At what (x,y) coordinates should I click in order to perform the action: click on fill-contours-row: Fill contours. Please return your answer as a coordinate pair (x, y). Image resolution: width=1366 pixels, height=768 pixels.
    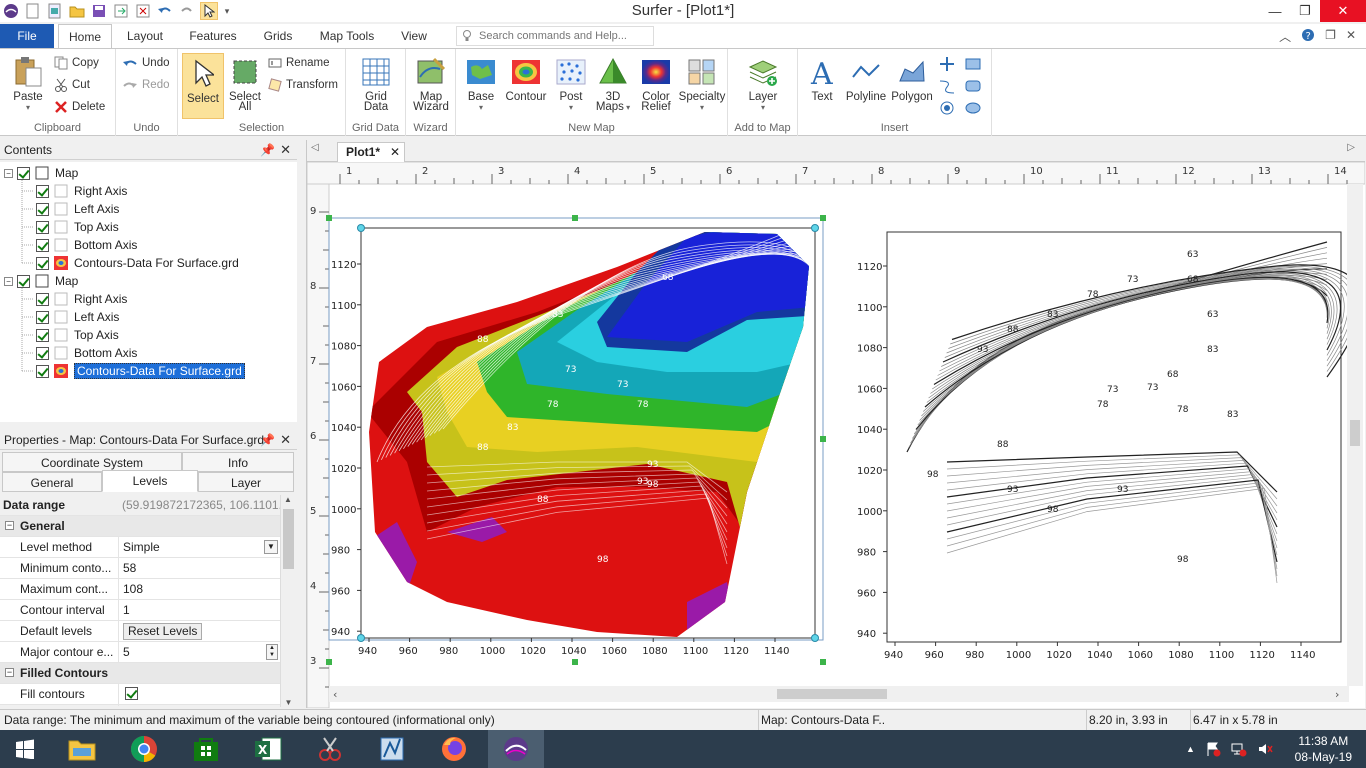
    Looking at the image, I should click on (140, 695).